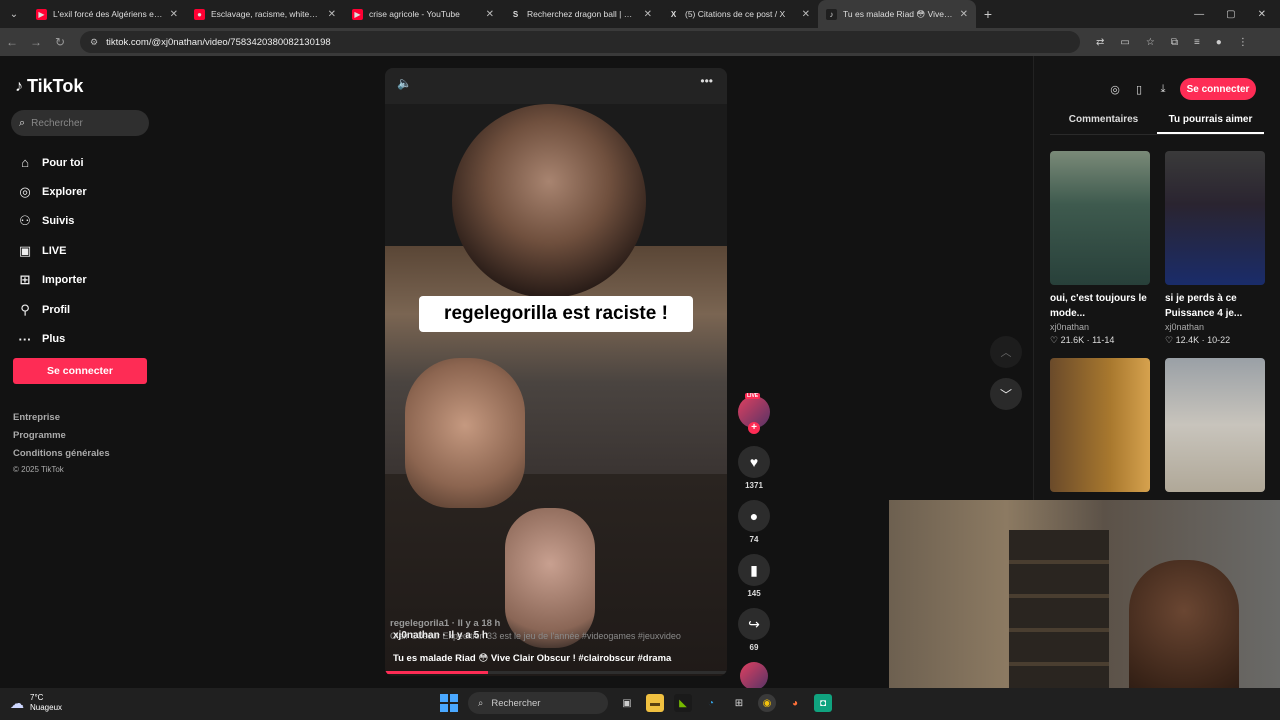  Describe the element at coordinates (754, 676) in the screenshot. I see `music-disc-icon` at that location.